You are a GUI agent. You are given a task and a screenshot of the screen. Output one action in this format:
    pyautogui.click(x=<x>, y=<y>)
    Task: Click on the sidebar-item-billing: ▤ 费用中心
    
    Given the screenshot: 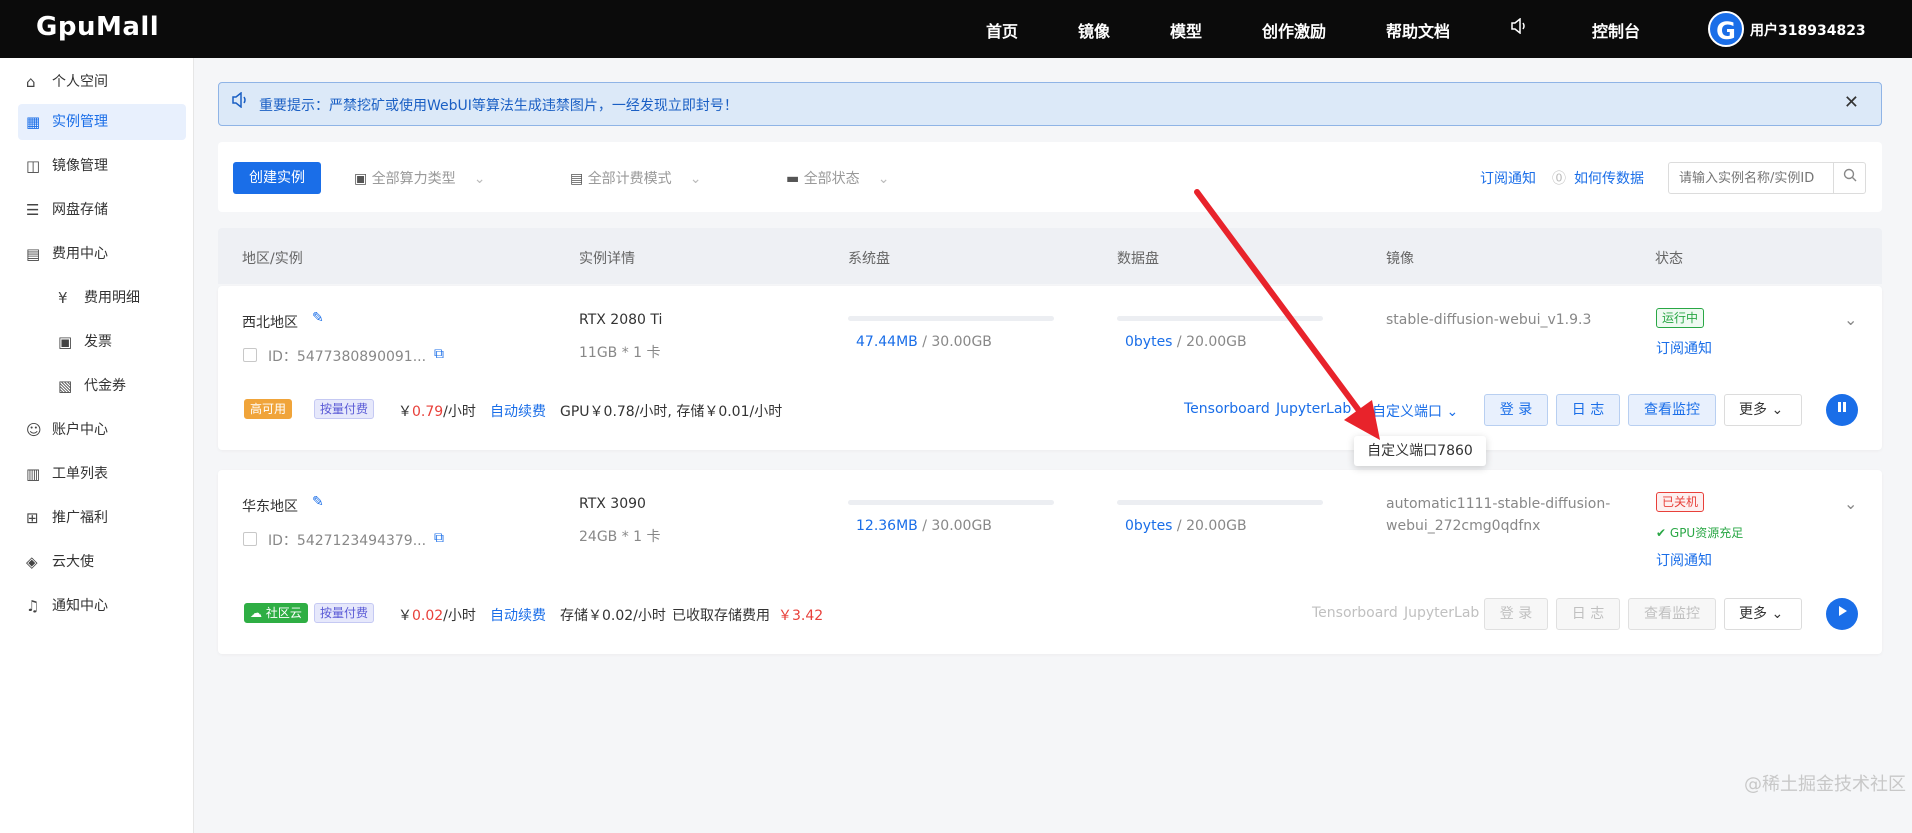 What is the action you would take?
    pyautogui.click(x=102, y=254)
    